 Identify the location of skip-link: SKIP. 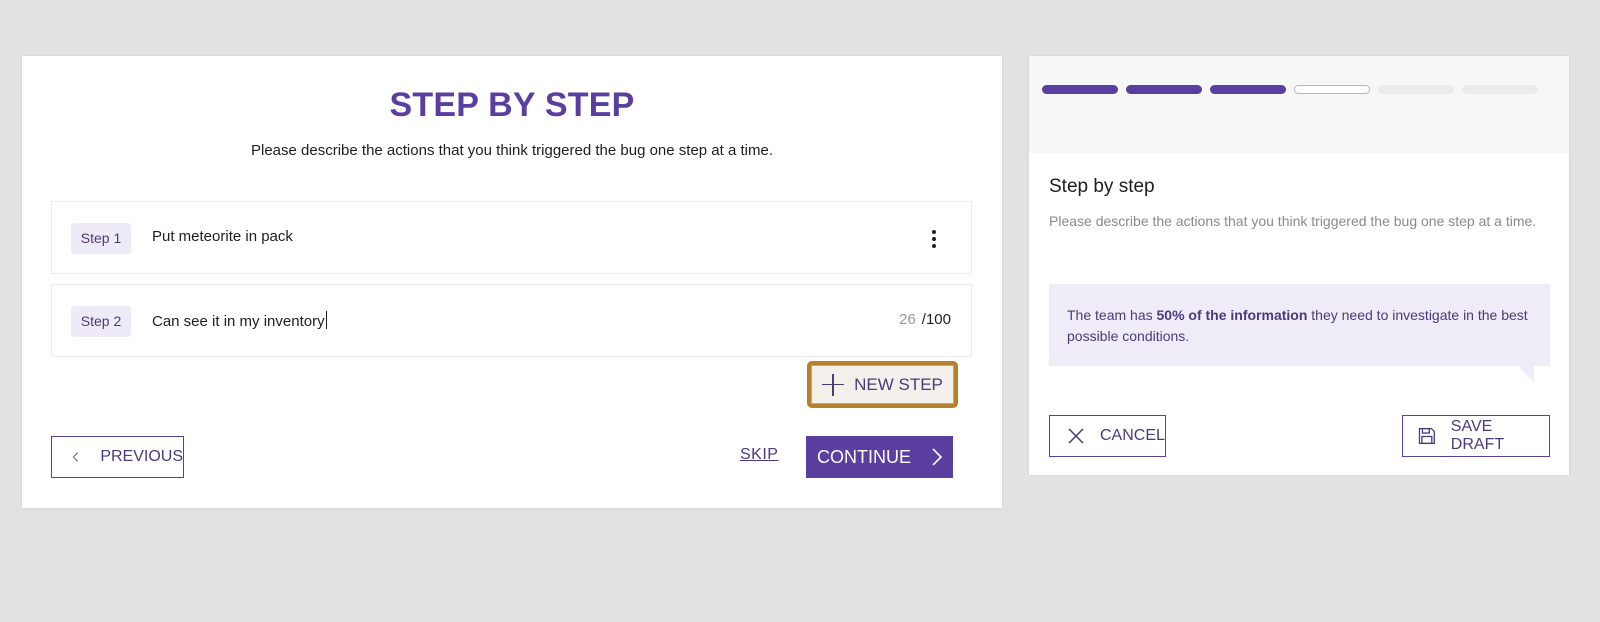
(759, 455).